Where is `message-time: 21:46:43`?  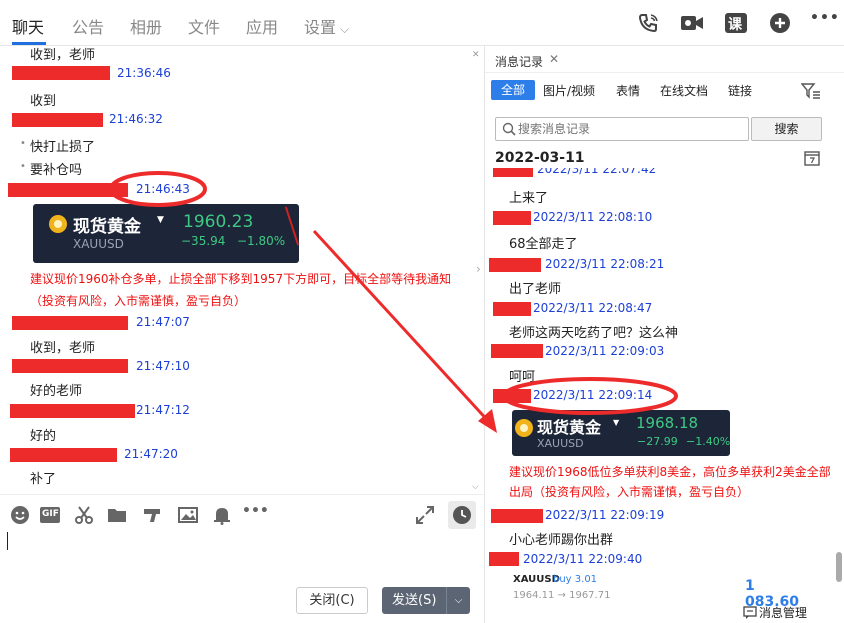 message-time: 21:46:43 is located at coordinates (163, 189).